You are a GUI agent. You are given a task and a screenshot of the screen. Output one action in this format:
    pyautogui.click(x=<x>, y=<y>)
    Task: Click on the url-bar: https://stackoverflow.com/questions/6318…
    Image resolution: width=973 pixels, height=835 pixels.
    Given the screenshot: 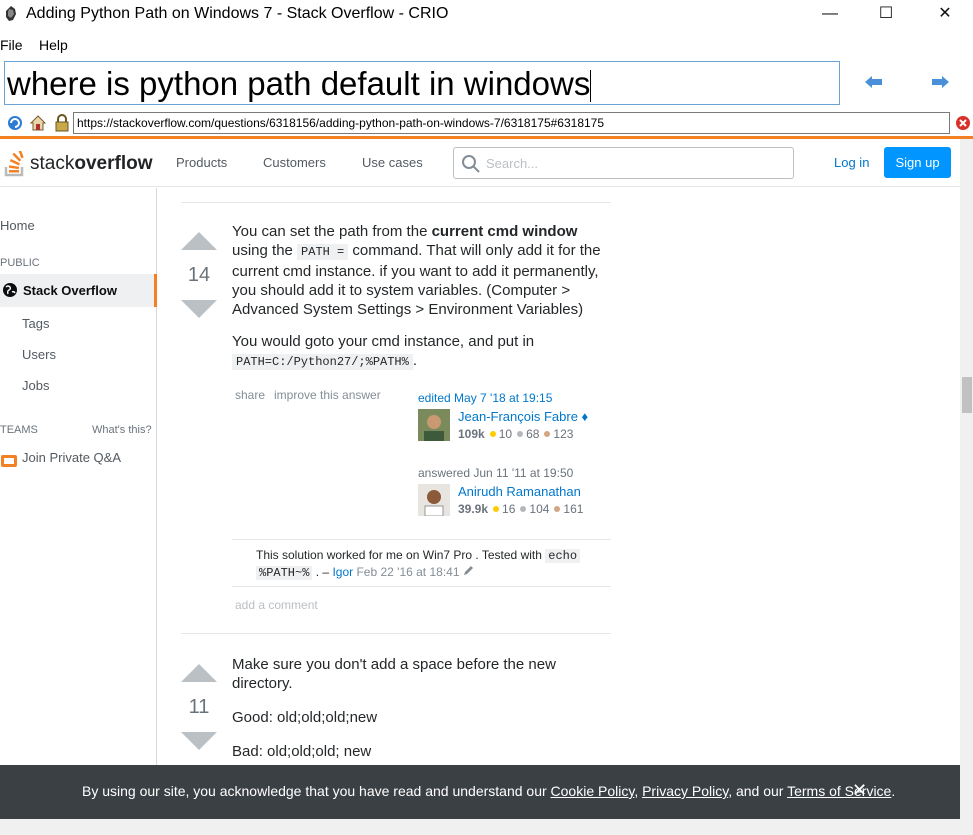 What is the action you would take?
    pyautogui.click(x=486, y=123)
    